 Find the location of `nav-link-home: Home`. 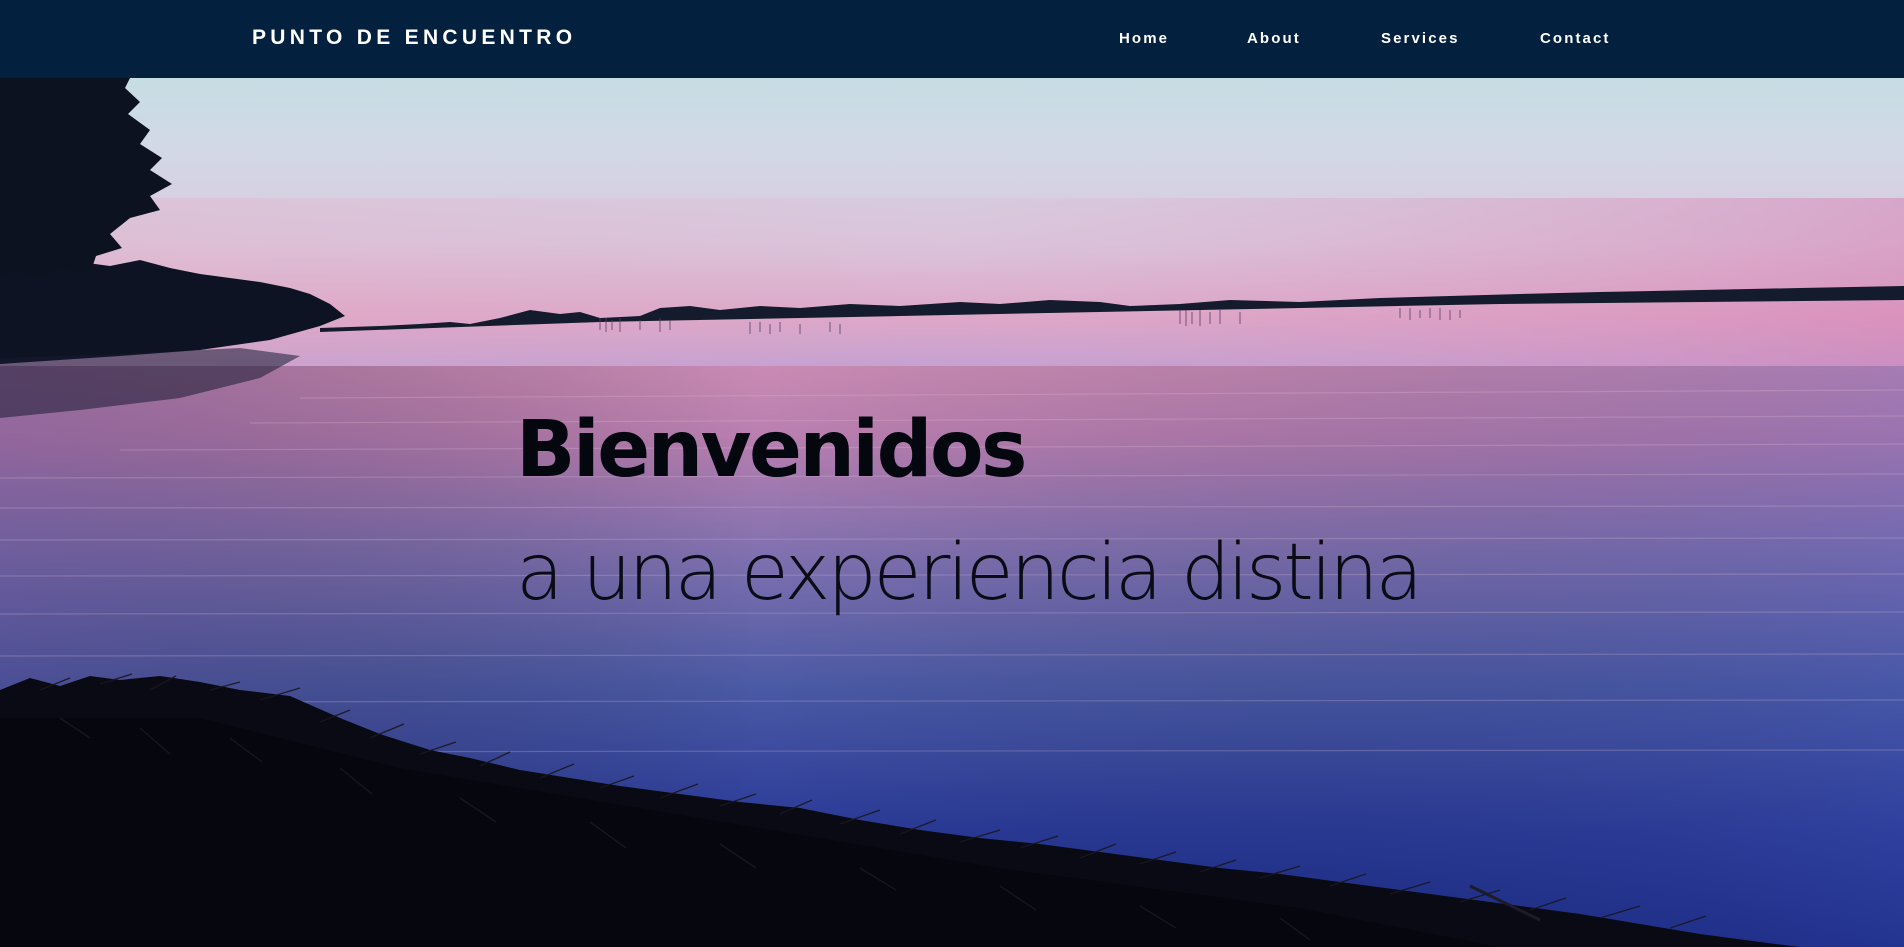

nav-link-home: Home is located at coordinates (1144, 38).